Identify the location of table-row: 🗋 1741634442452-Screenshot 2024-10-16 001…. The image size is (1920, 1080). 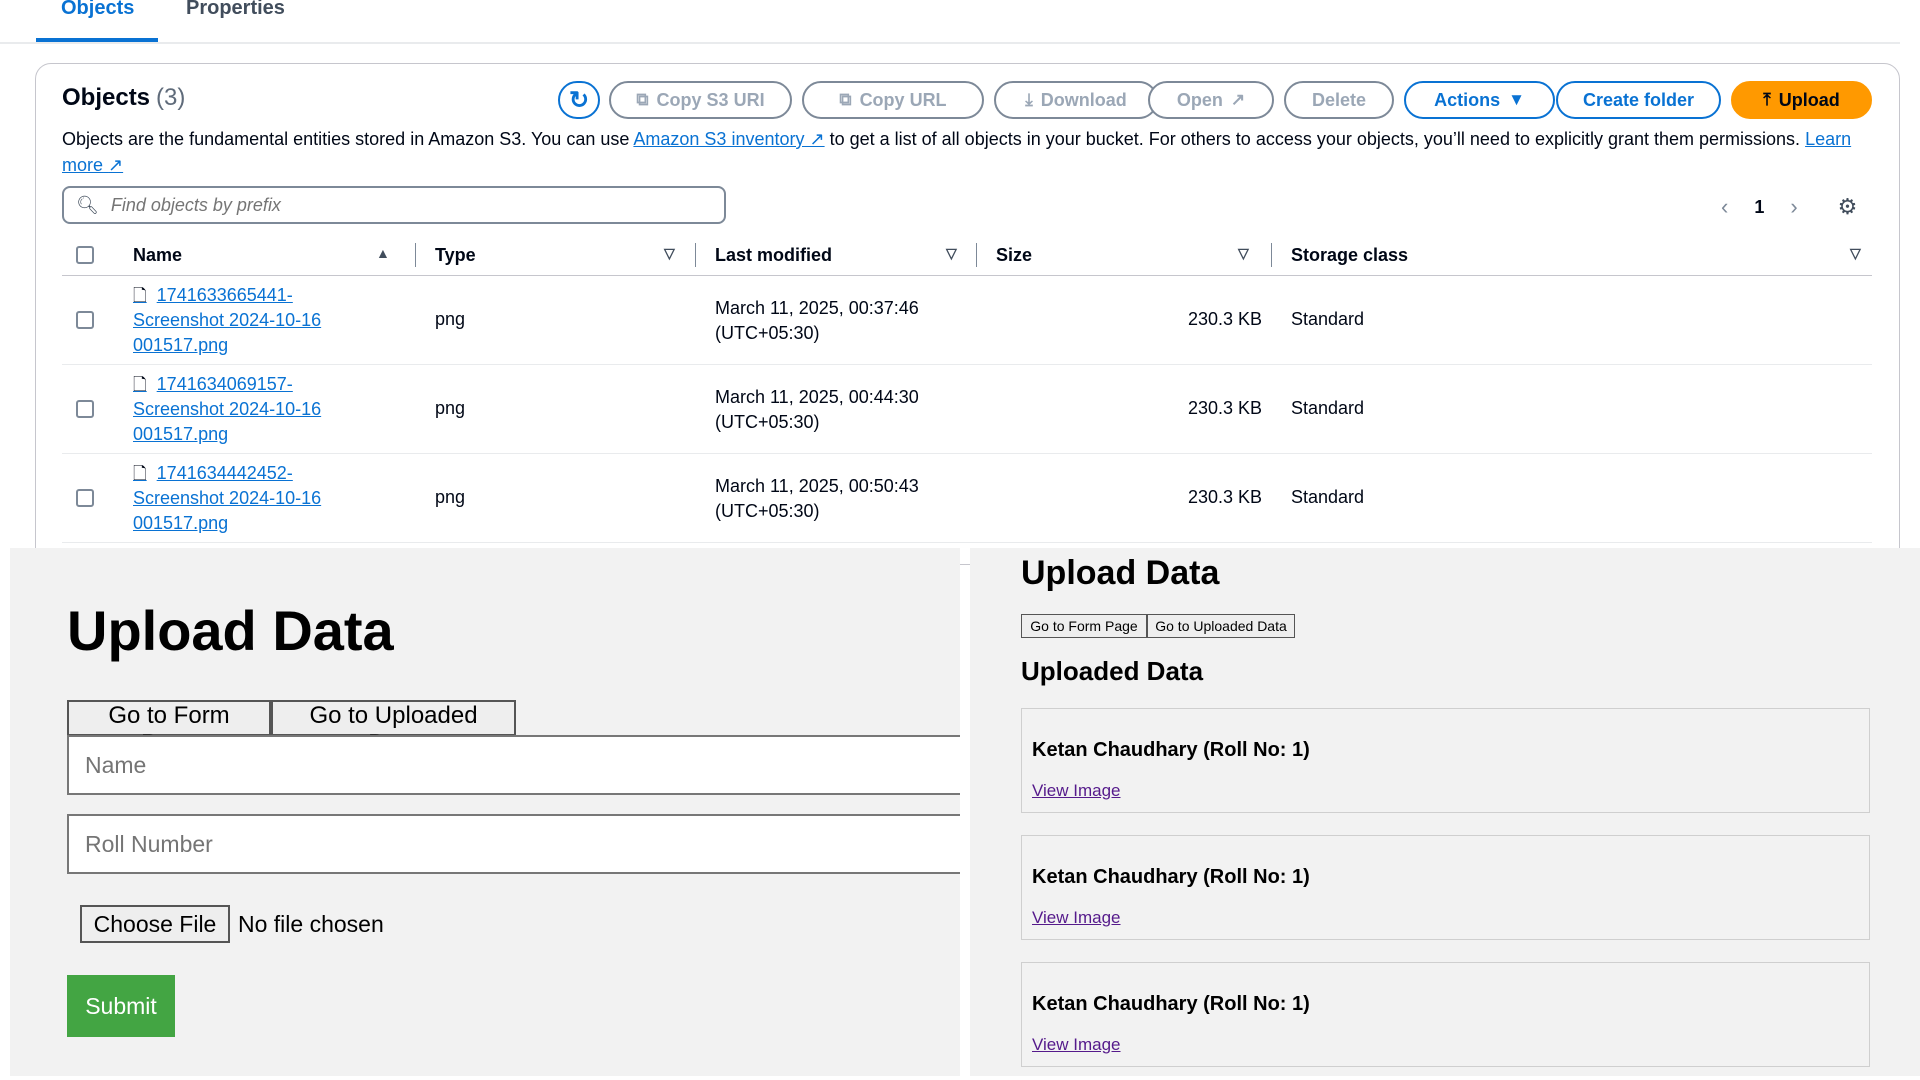
(967, 498).